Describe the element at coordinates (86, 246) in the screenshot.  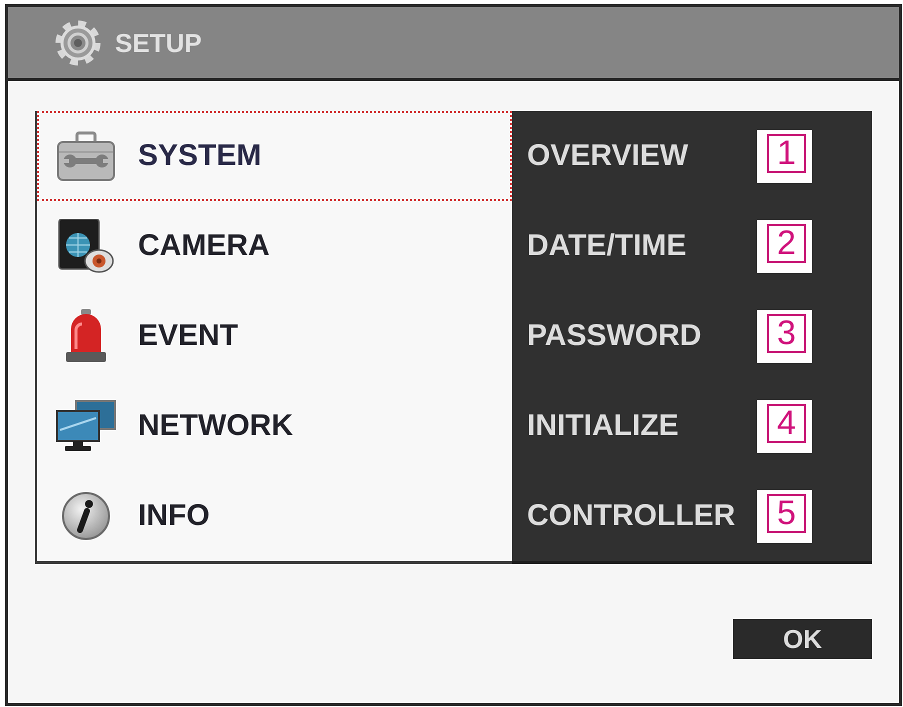
I see `globe-eye-icon` at that location.